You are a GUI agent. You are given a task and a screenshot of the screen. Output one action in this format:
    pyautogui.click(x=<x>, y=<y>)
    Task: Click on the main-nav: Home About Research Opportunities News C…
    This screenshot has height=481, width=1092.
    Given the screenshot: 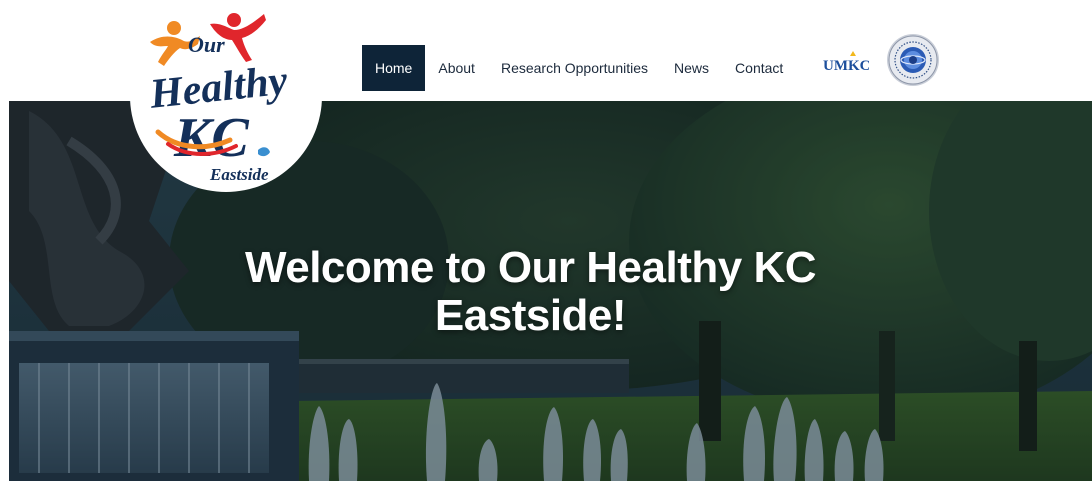 What is the action you would take?
    pyautogui.click(x=579, y=68)
    